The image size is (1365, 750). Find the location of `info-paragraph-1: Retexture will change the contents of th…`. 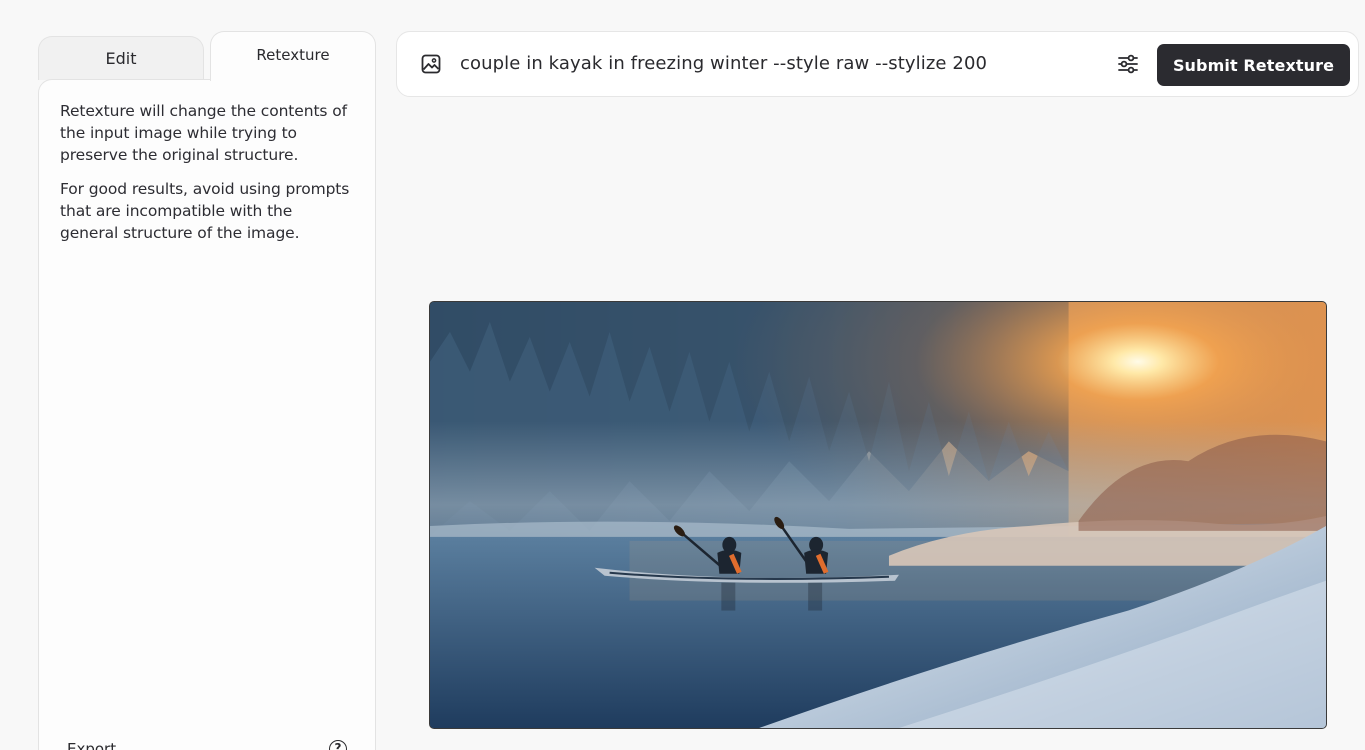

info-paragraph-1: Retexture will change the contents of th… is located at coordinates (203, 133).